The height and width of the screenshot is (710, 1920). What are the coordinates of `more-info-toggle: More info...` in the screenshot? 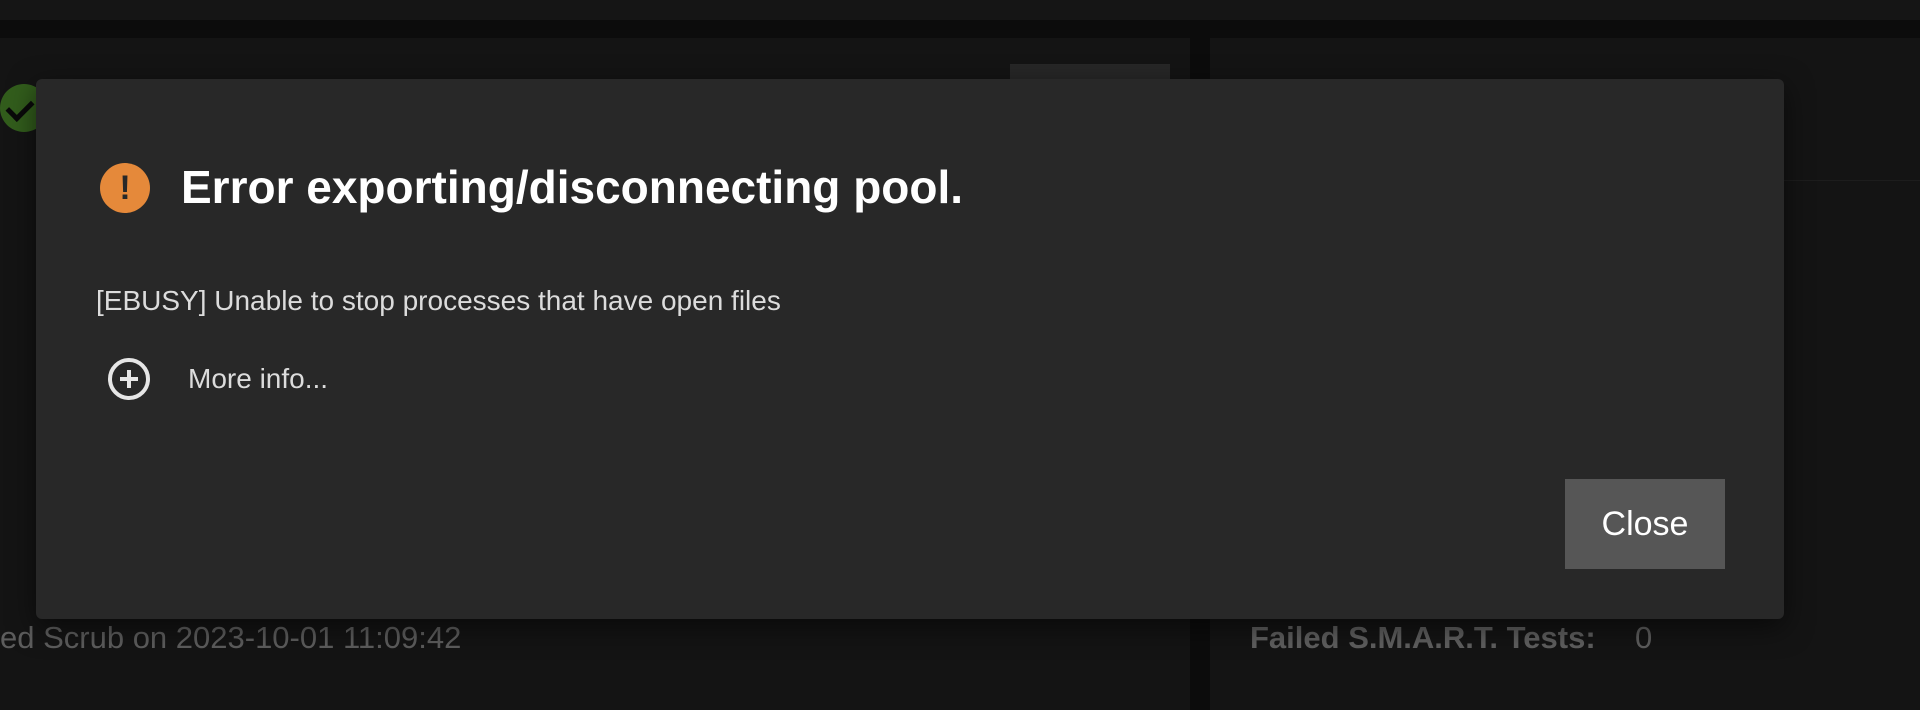 It's located at (218, 379).